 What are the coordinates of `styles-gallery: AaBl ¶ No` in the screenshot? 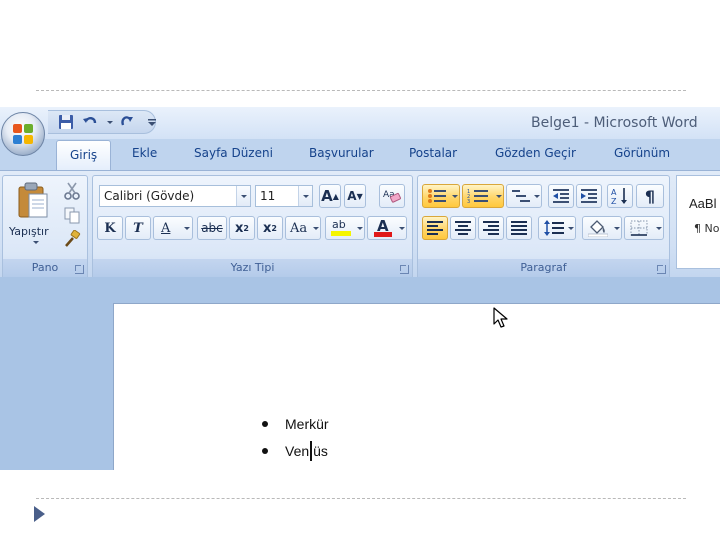 It's located at (698, 222).